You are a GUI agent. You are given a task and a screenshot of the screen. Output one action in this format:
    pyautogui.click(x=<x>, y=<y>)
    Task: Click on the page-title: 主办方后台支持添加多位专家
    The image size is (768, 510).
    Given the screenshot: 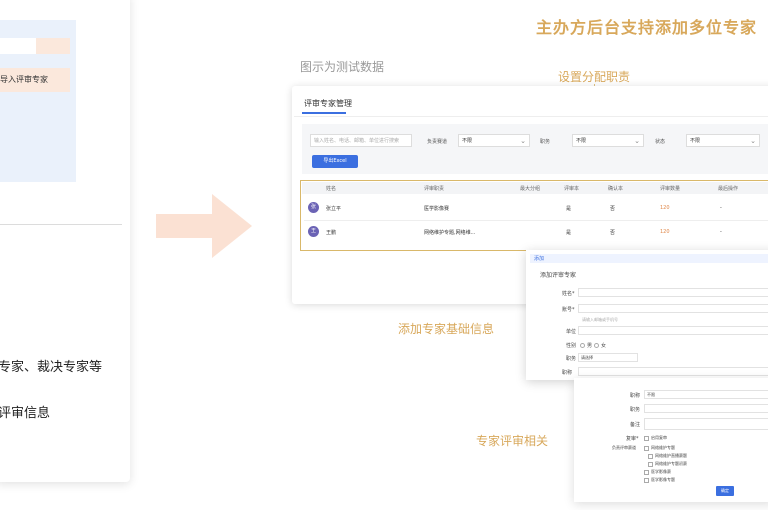 What is the action you would take?
    pyautogui.click(x=647, y=27)
    